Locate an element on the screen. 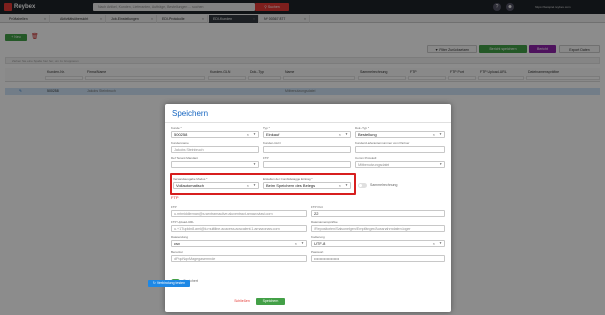 Image resolution: width=605 pixels, height=315 pixels. ftp-section-heading: FTP is located at coordinates (175, 197).